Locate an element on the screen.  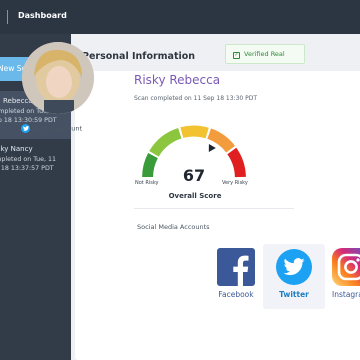
scan-completed-text: Scan completed on 11 Sep 18 13:30 PDT is located at coordinates (196, 98).